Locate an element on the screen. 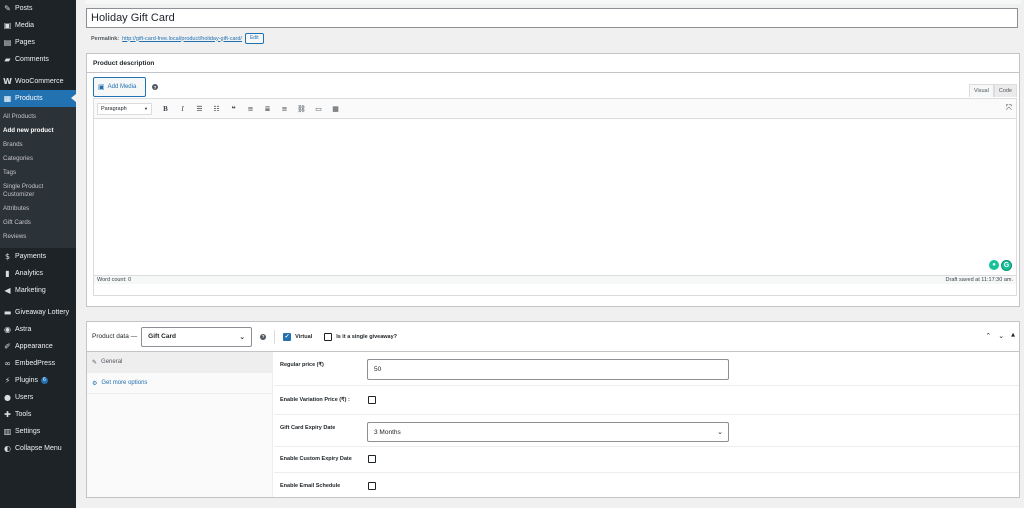  tab-code: Code is located at coordinates (1005, 90).